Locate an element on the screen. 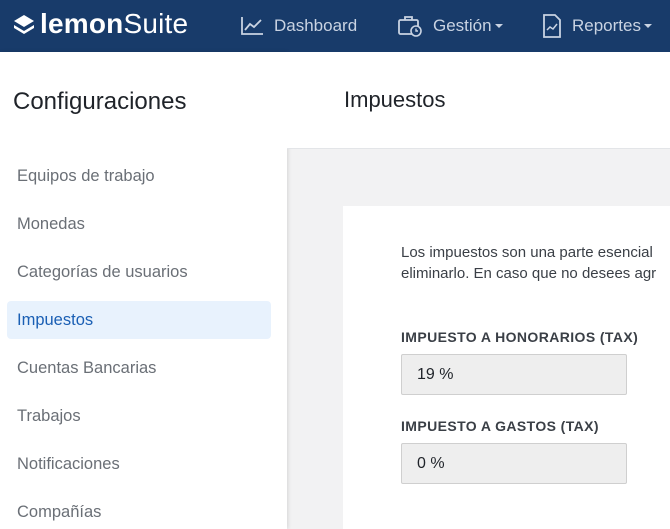 Image resolution: width=670 pixels, height=529 pixels. nav-gestion: Gestión is located at coordinates (450, 26).